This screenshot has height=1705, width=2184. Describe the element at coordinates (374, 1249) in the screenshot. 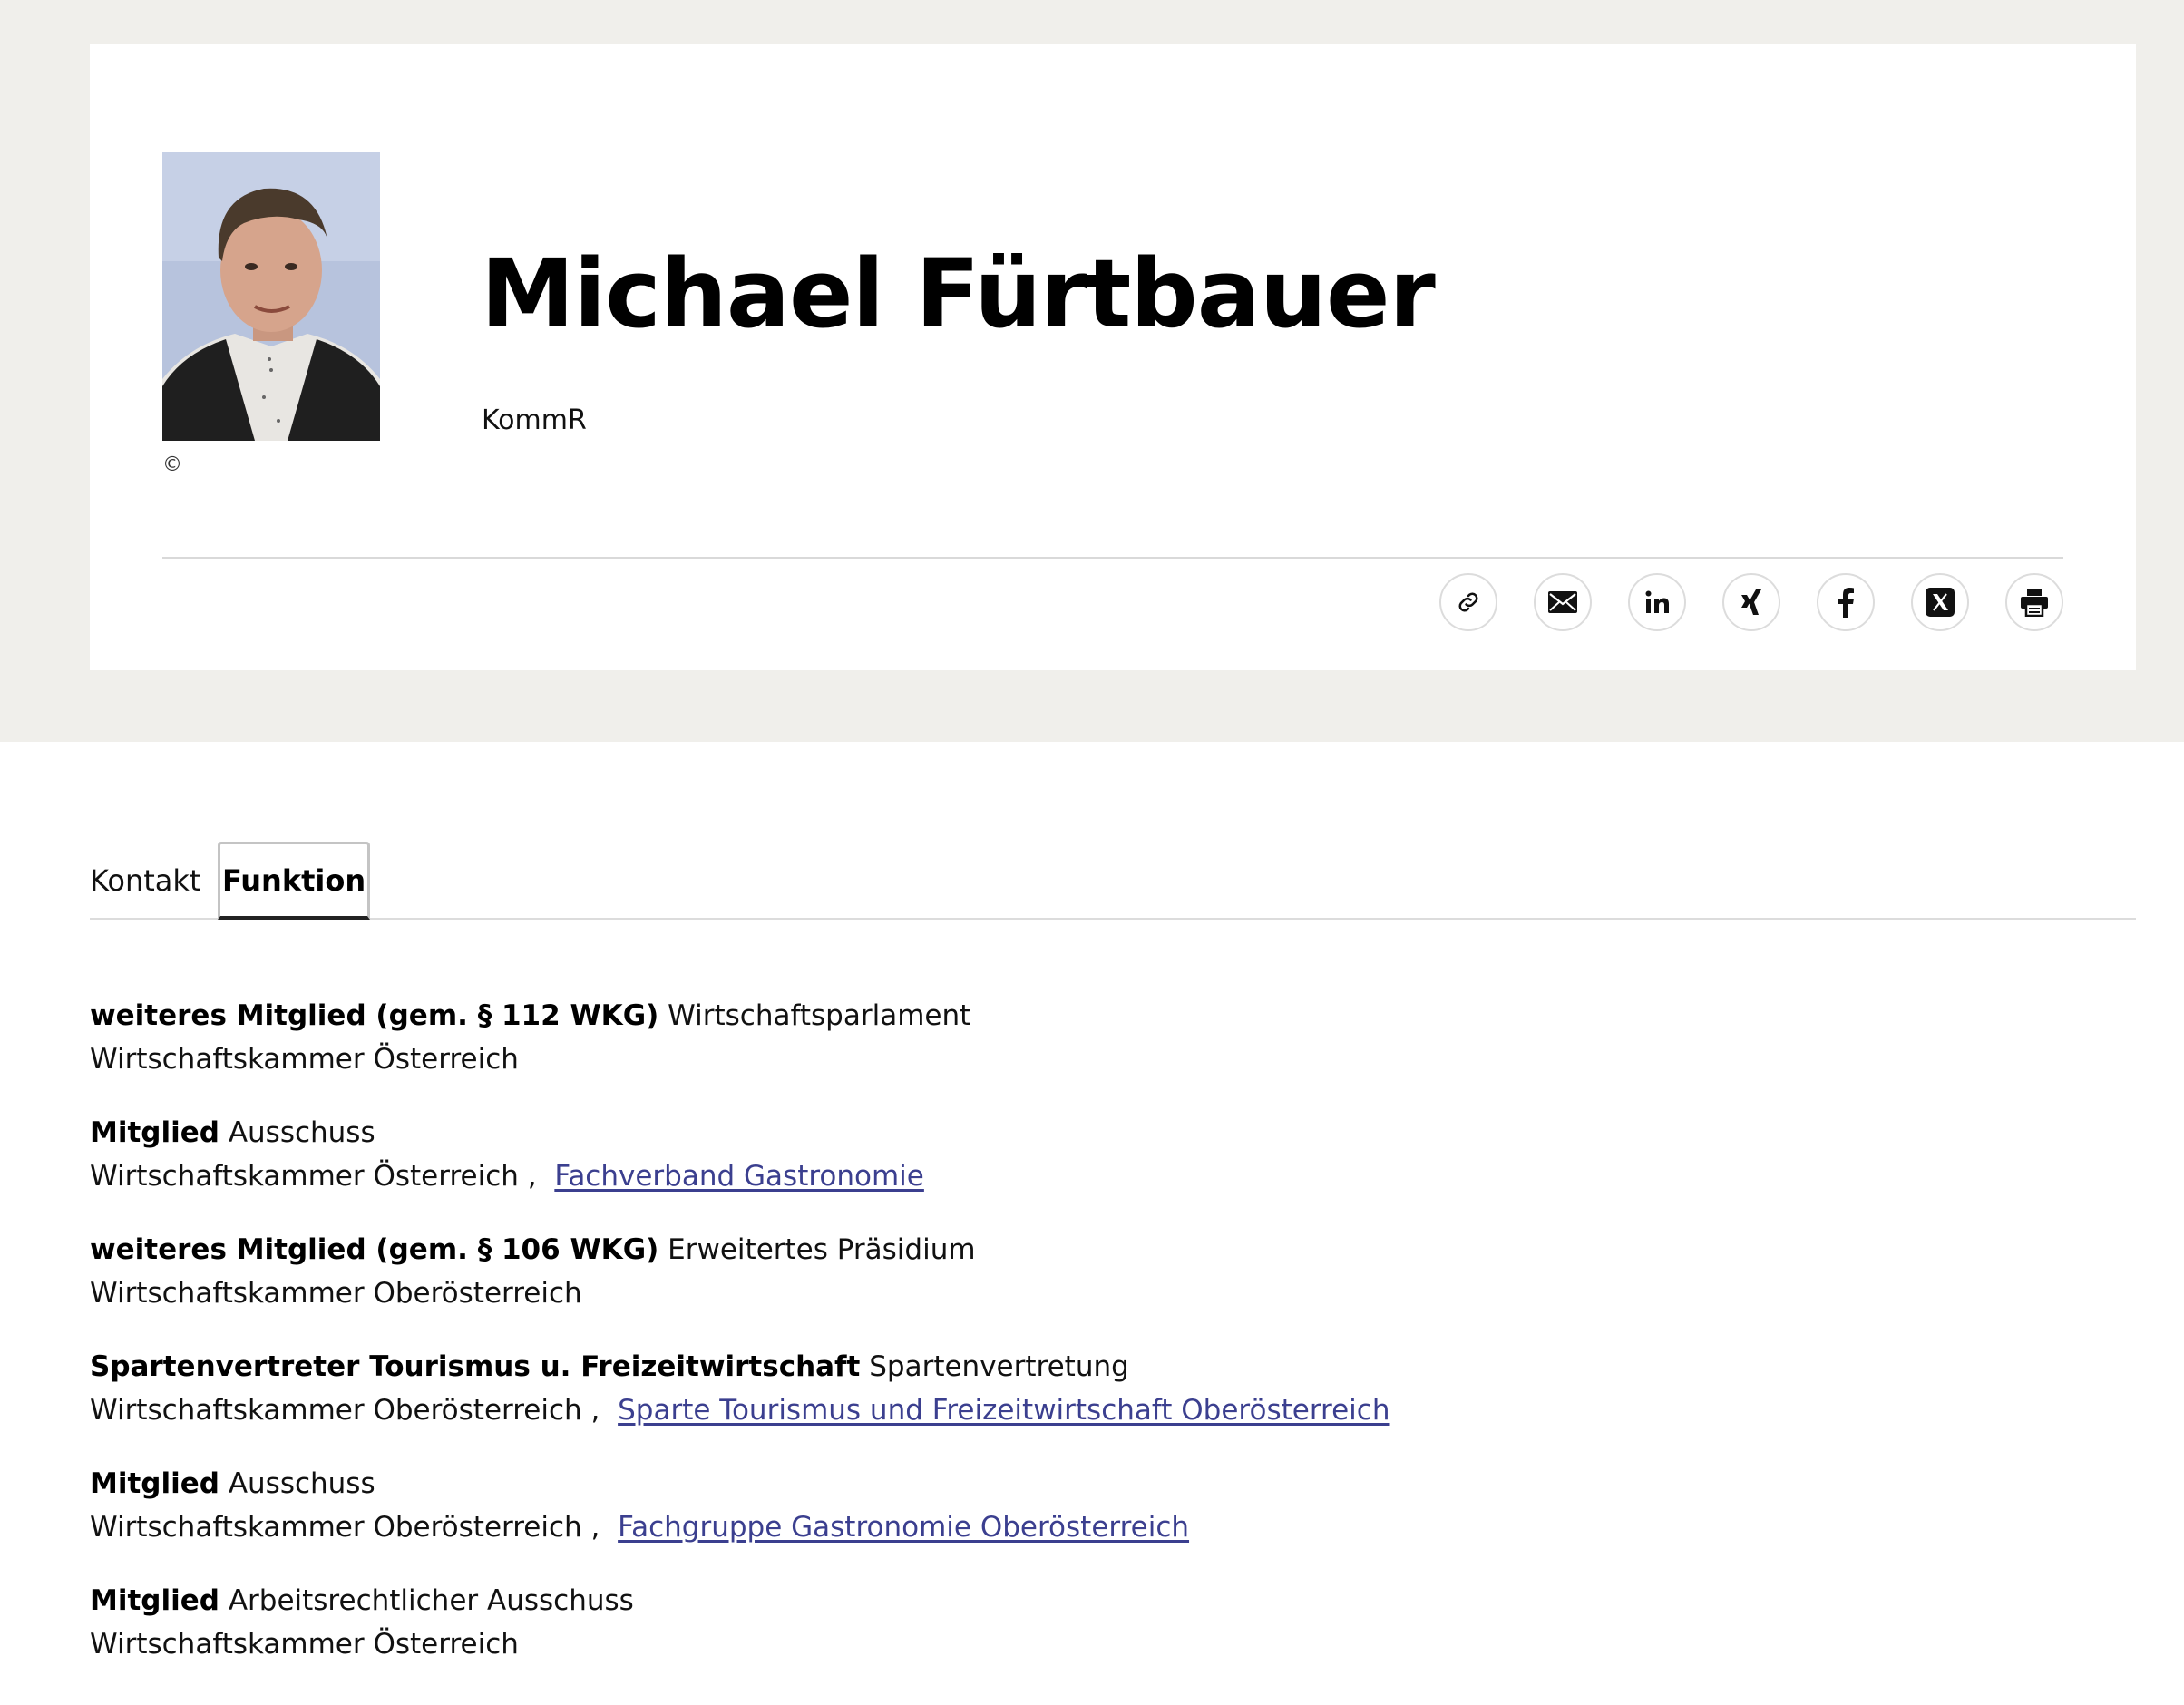

I see `function-role: weiteres Mitglied (gem. § 106 WKG)` at that location.